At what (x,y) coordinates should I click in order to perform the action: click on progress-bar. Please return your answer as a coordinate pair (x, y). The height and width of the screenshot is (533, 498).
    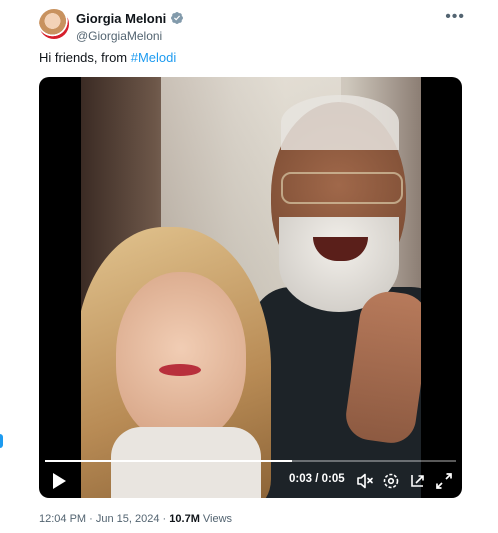
    Looking at the image, I should click on (250, 461).